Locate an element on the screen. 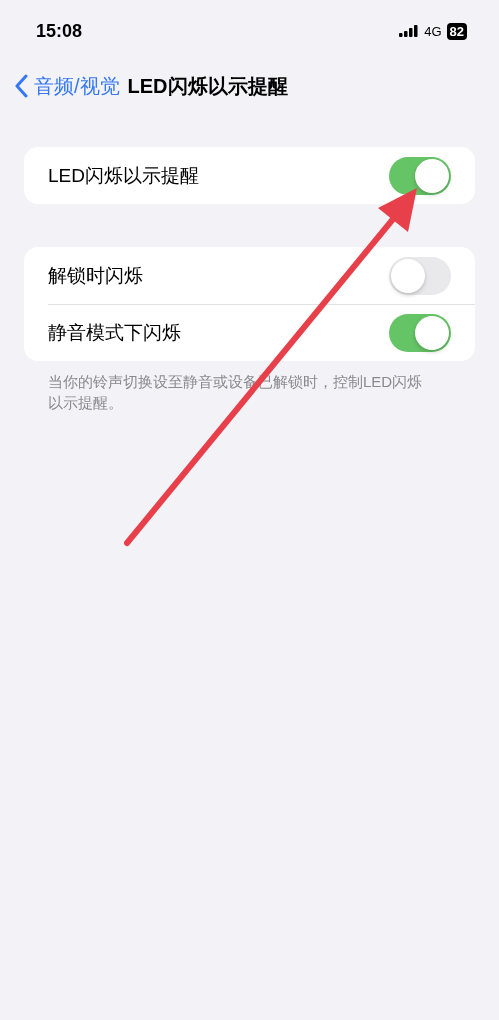 The width and height of the screenshot is (499, 1020). page-title: LED闪烁以示提醒 is located at coordinates (207, 86).